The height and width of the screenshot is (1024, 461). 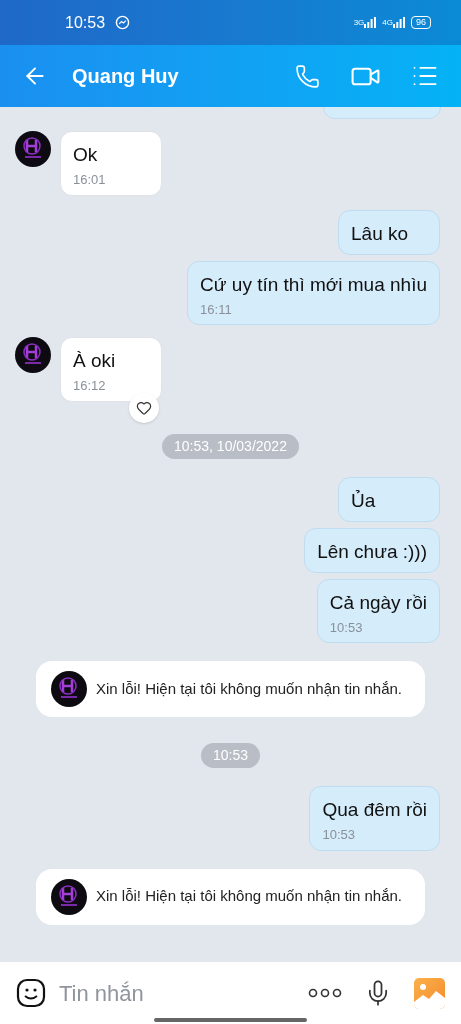 What do you see at coordinates (313, 284) in the screenshot?
I see `message-text: Cứ uy tín thì mới mua nhìu` at bounding box center [313, 284].